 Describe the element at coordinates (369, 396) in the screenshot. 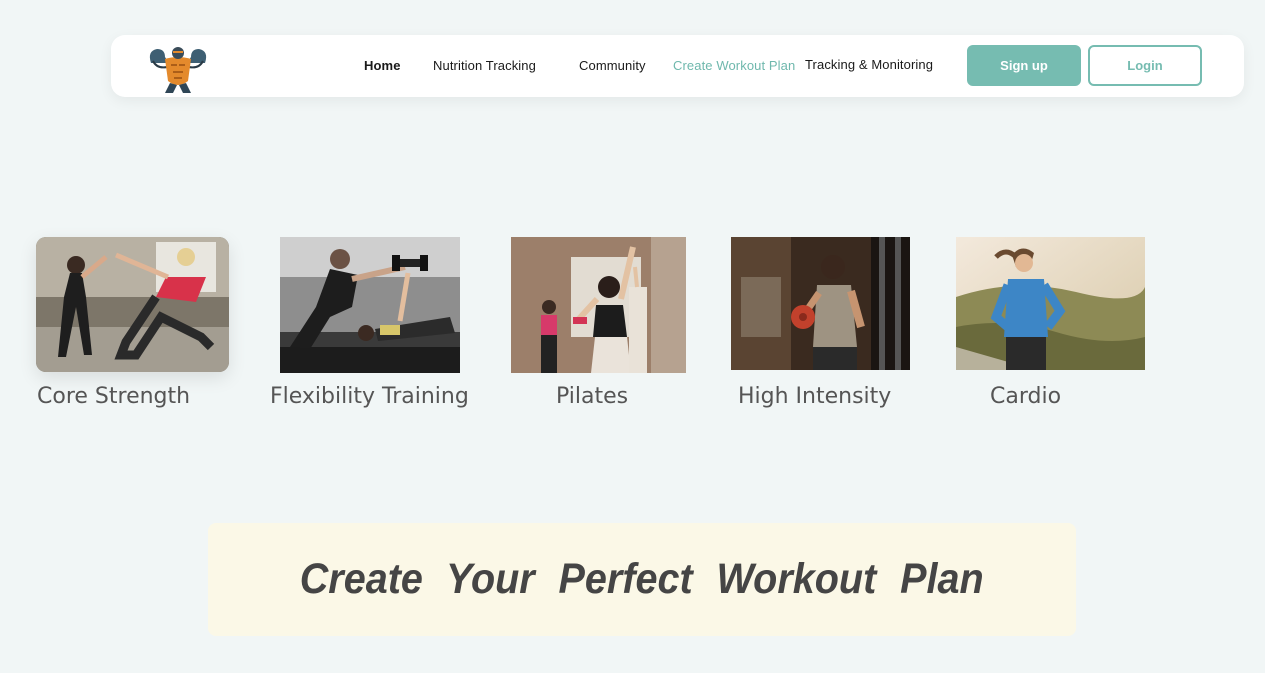

I see `category-label: Flexibility Training` at that location.